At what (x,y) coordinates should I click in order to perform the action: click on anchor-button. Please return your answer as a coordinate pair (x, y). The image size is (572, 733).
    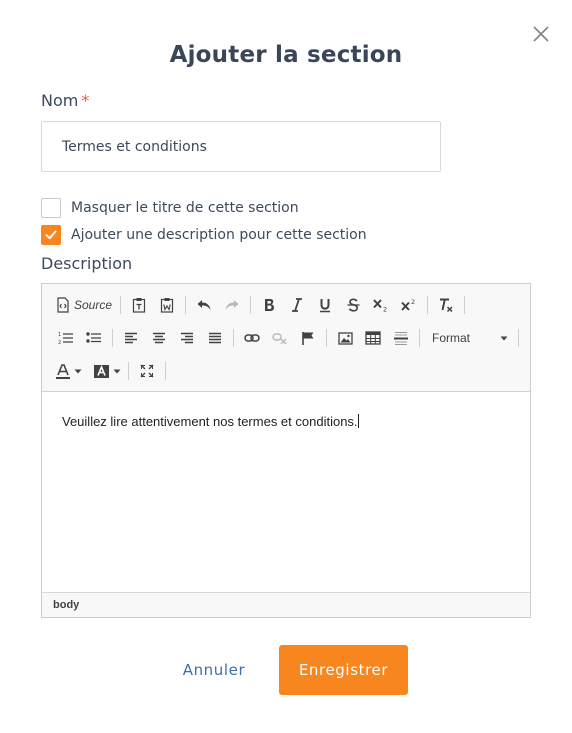
    Looking at the image, I should click on (308, 338).